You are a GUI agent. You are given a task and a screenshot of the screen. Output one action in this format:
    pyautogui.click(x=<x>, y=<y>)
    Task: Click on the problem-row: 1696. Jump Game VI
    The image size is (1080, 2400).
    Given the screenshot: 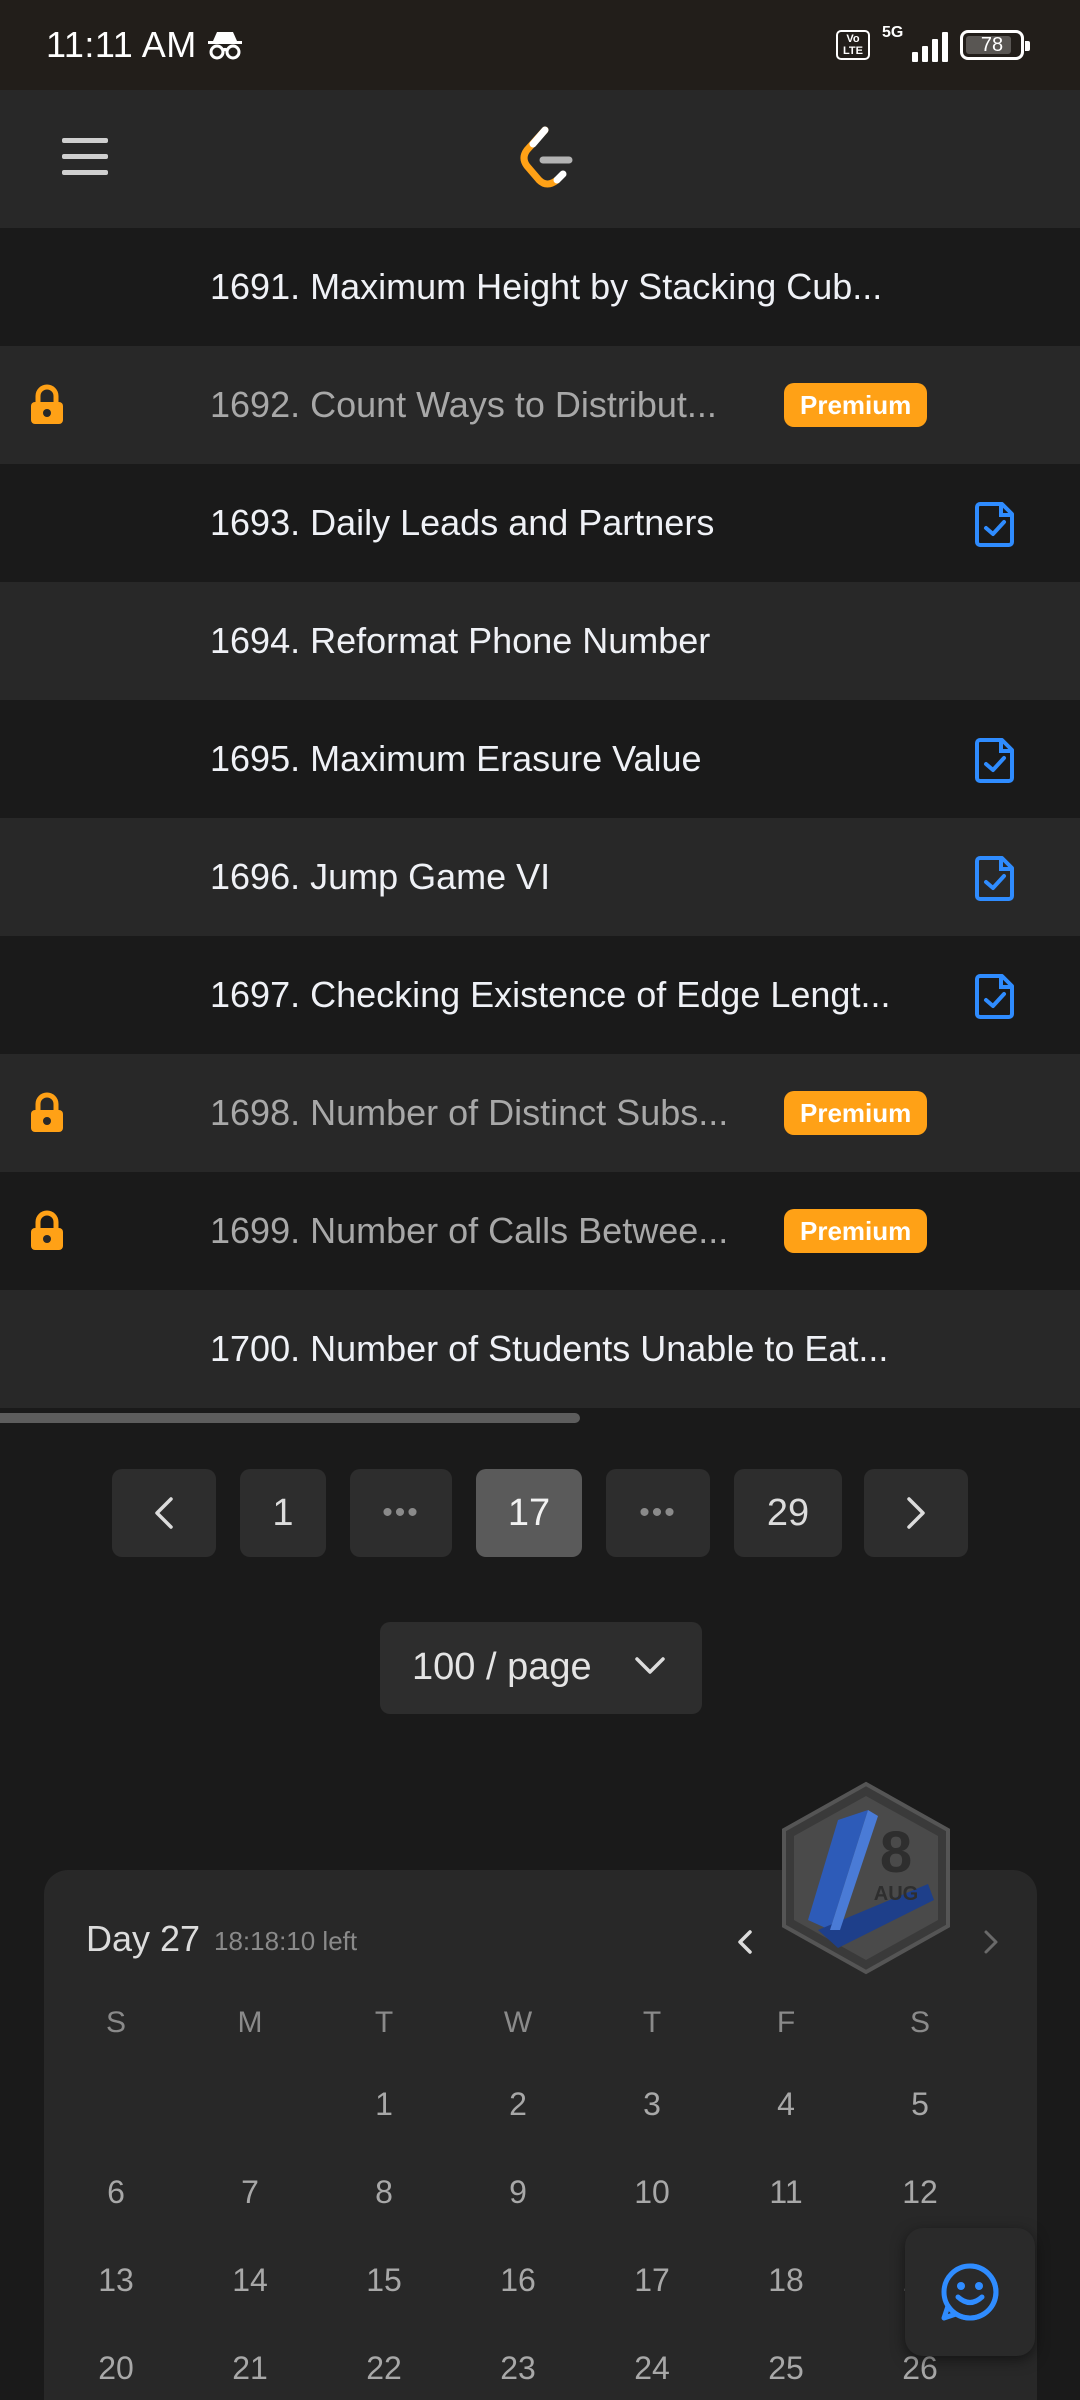 What is the action you would take?
    pyautogui.click(x=540, y=877)
    